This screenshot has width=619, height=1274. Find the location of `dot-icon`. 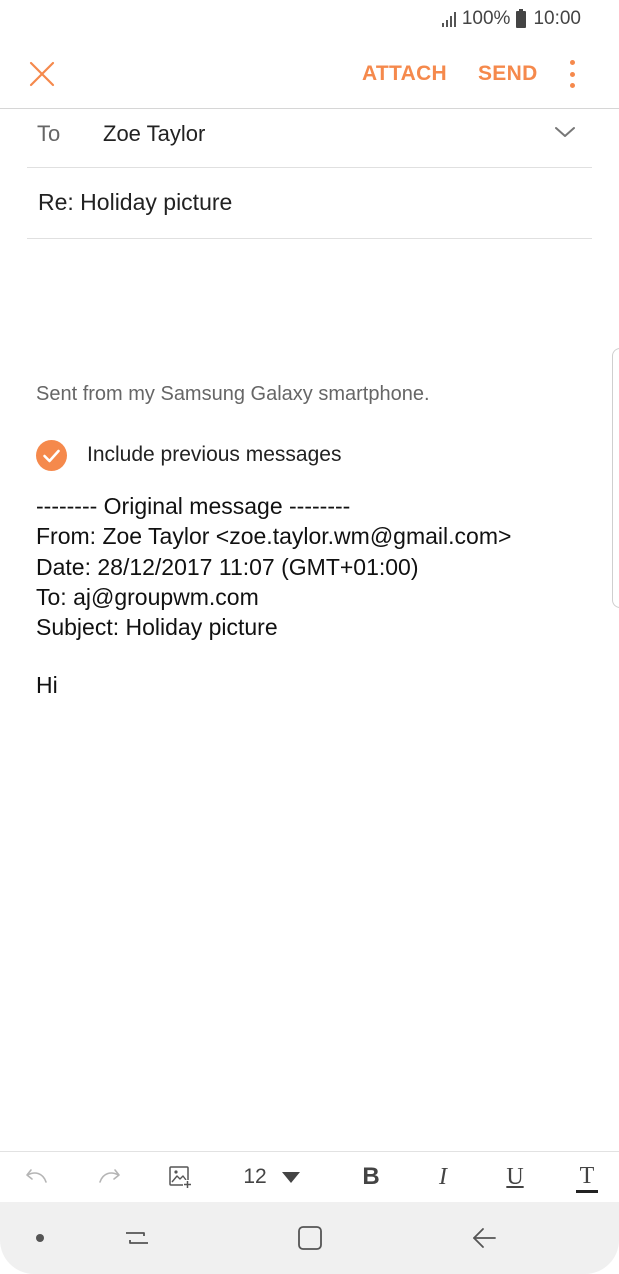

dot-icon is located at coordinates (40, 1238).